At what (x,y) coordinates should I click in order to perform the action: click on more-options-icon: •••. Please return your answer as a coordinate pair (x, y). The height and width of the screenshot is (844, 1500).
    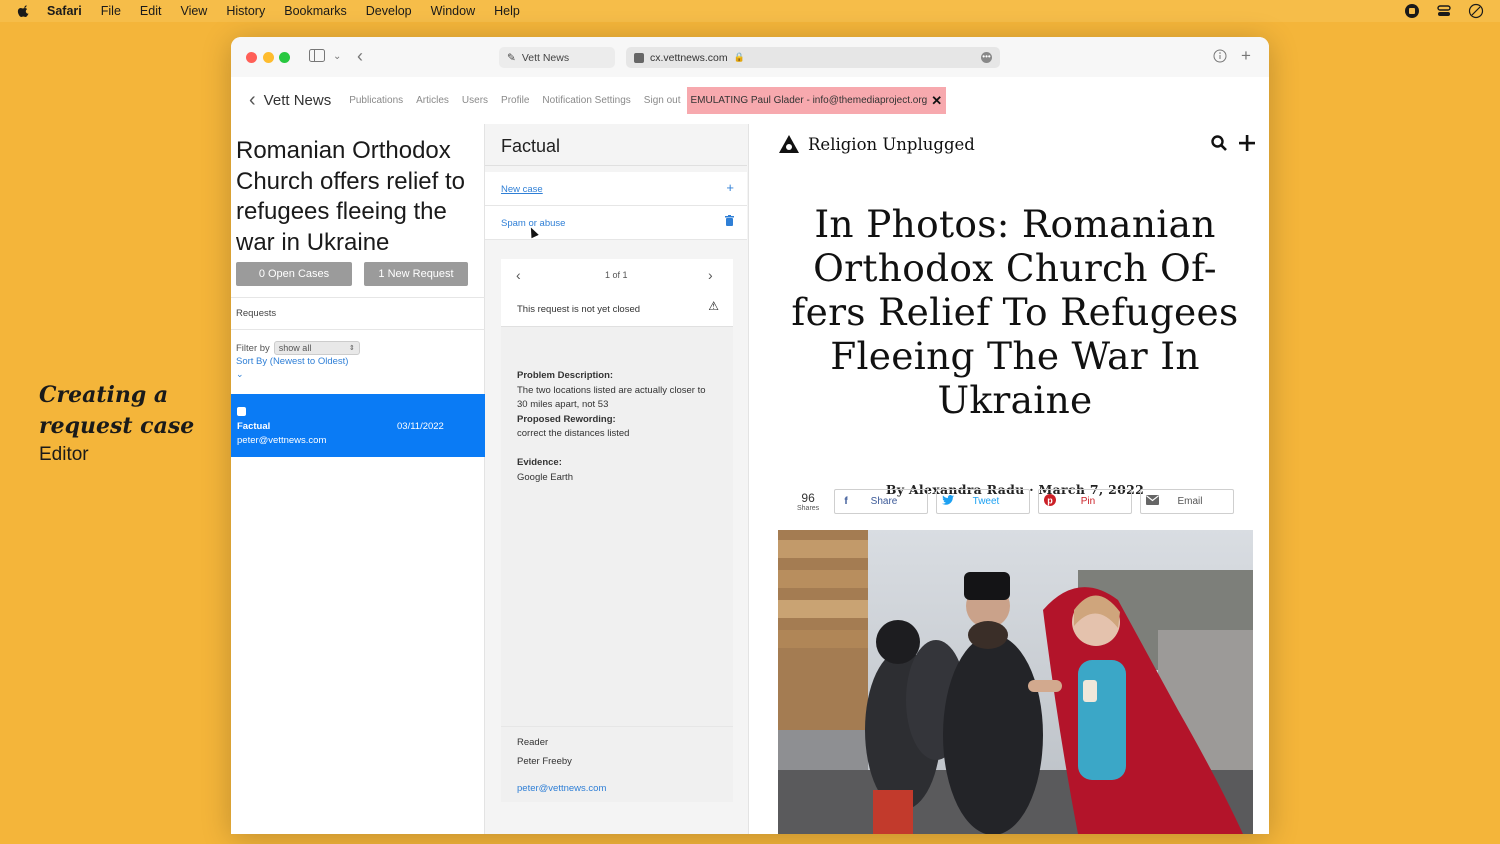
    Looking at the image, I should click on (986, 57).